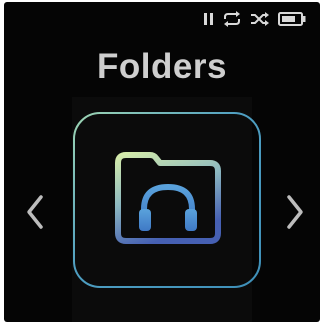 The width and height of the screenshot is (324, 325). I want to click on headphones-icon, so click(168, 207).